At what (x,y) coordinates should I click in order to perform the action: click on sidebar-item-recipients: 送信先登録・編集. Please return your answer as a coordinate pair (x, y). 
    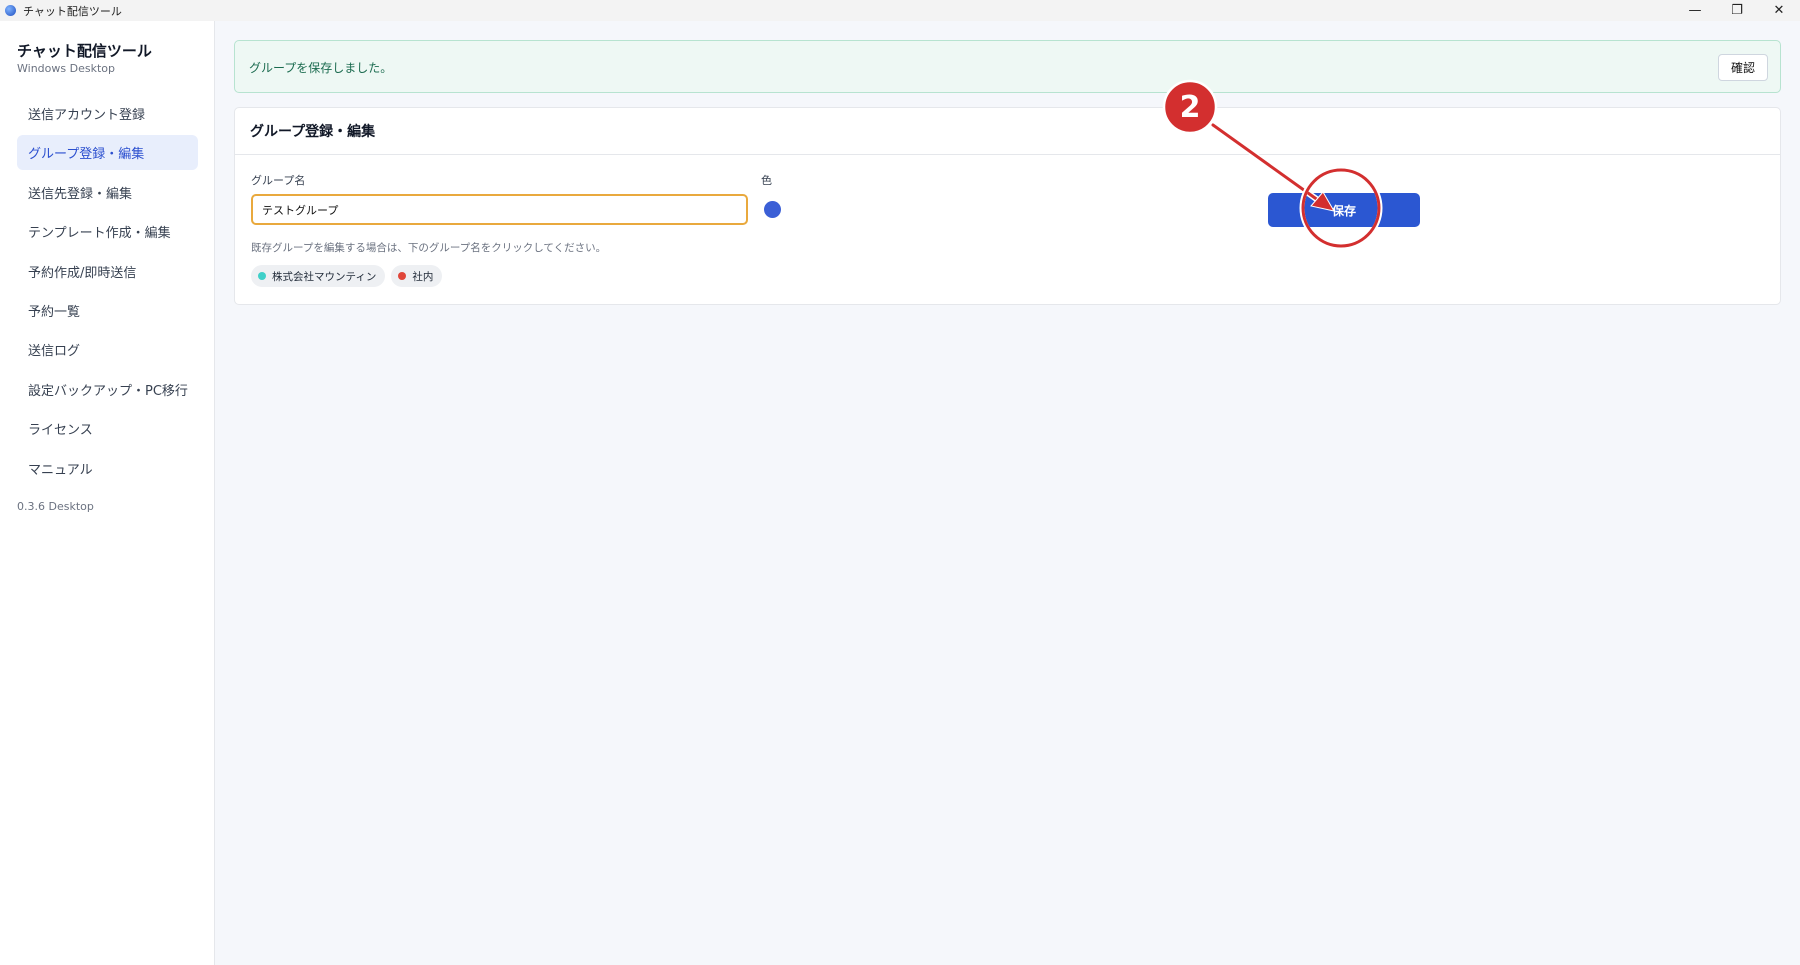
    Looking at the image, I should click on (107, 192).